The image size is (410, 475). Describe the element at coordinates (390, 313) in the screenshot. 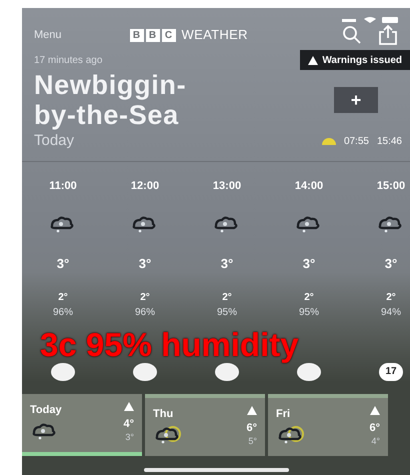

I see `humidity: 94%` at that location.